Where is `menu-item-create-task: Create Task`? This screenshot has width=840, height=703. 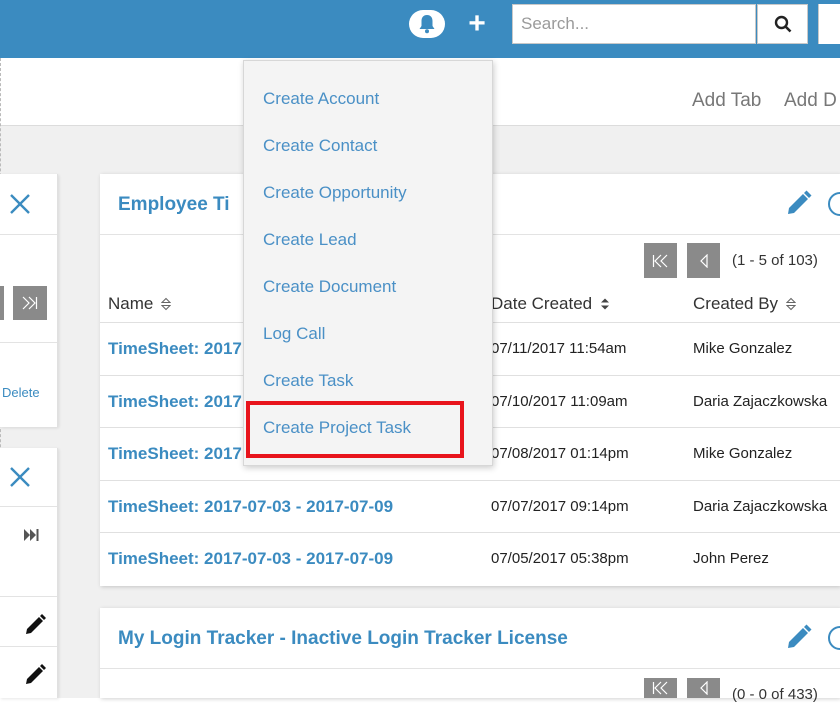
menu-item-create-task: Create Task is located at coordinates (308, 381).